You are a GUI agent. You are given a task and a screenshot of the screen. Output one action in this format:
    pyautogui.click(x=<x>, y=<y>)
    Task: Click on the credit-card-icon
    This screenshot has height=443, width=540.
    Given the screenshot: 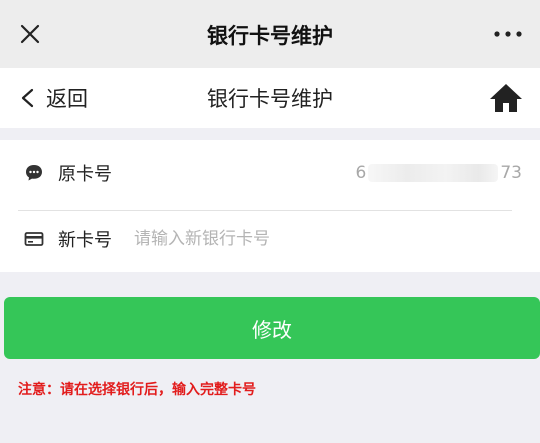 What is the action you would take?
    pyautogui.click(x=34, y=239)
    